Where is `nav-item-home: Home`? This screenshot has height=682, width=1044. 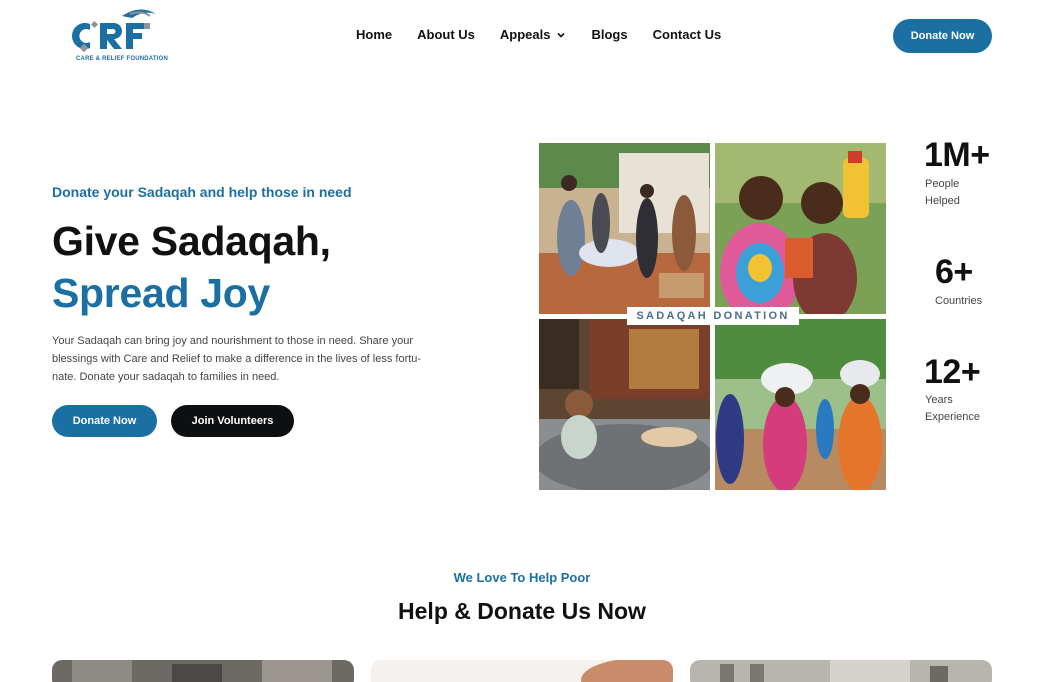 nav-item-home: Home is located at coordinates (374, 34).